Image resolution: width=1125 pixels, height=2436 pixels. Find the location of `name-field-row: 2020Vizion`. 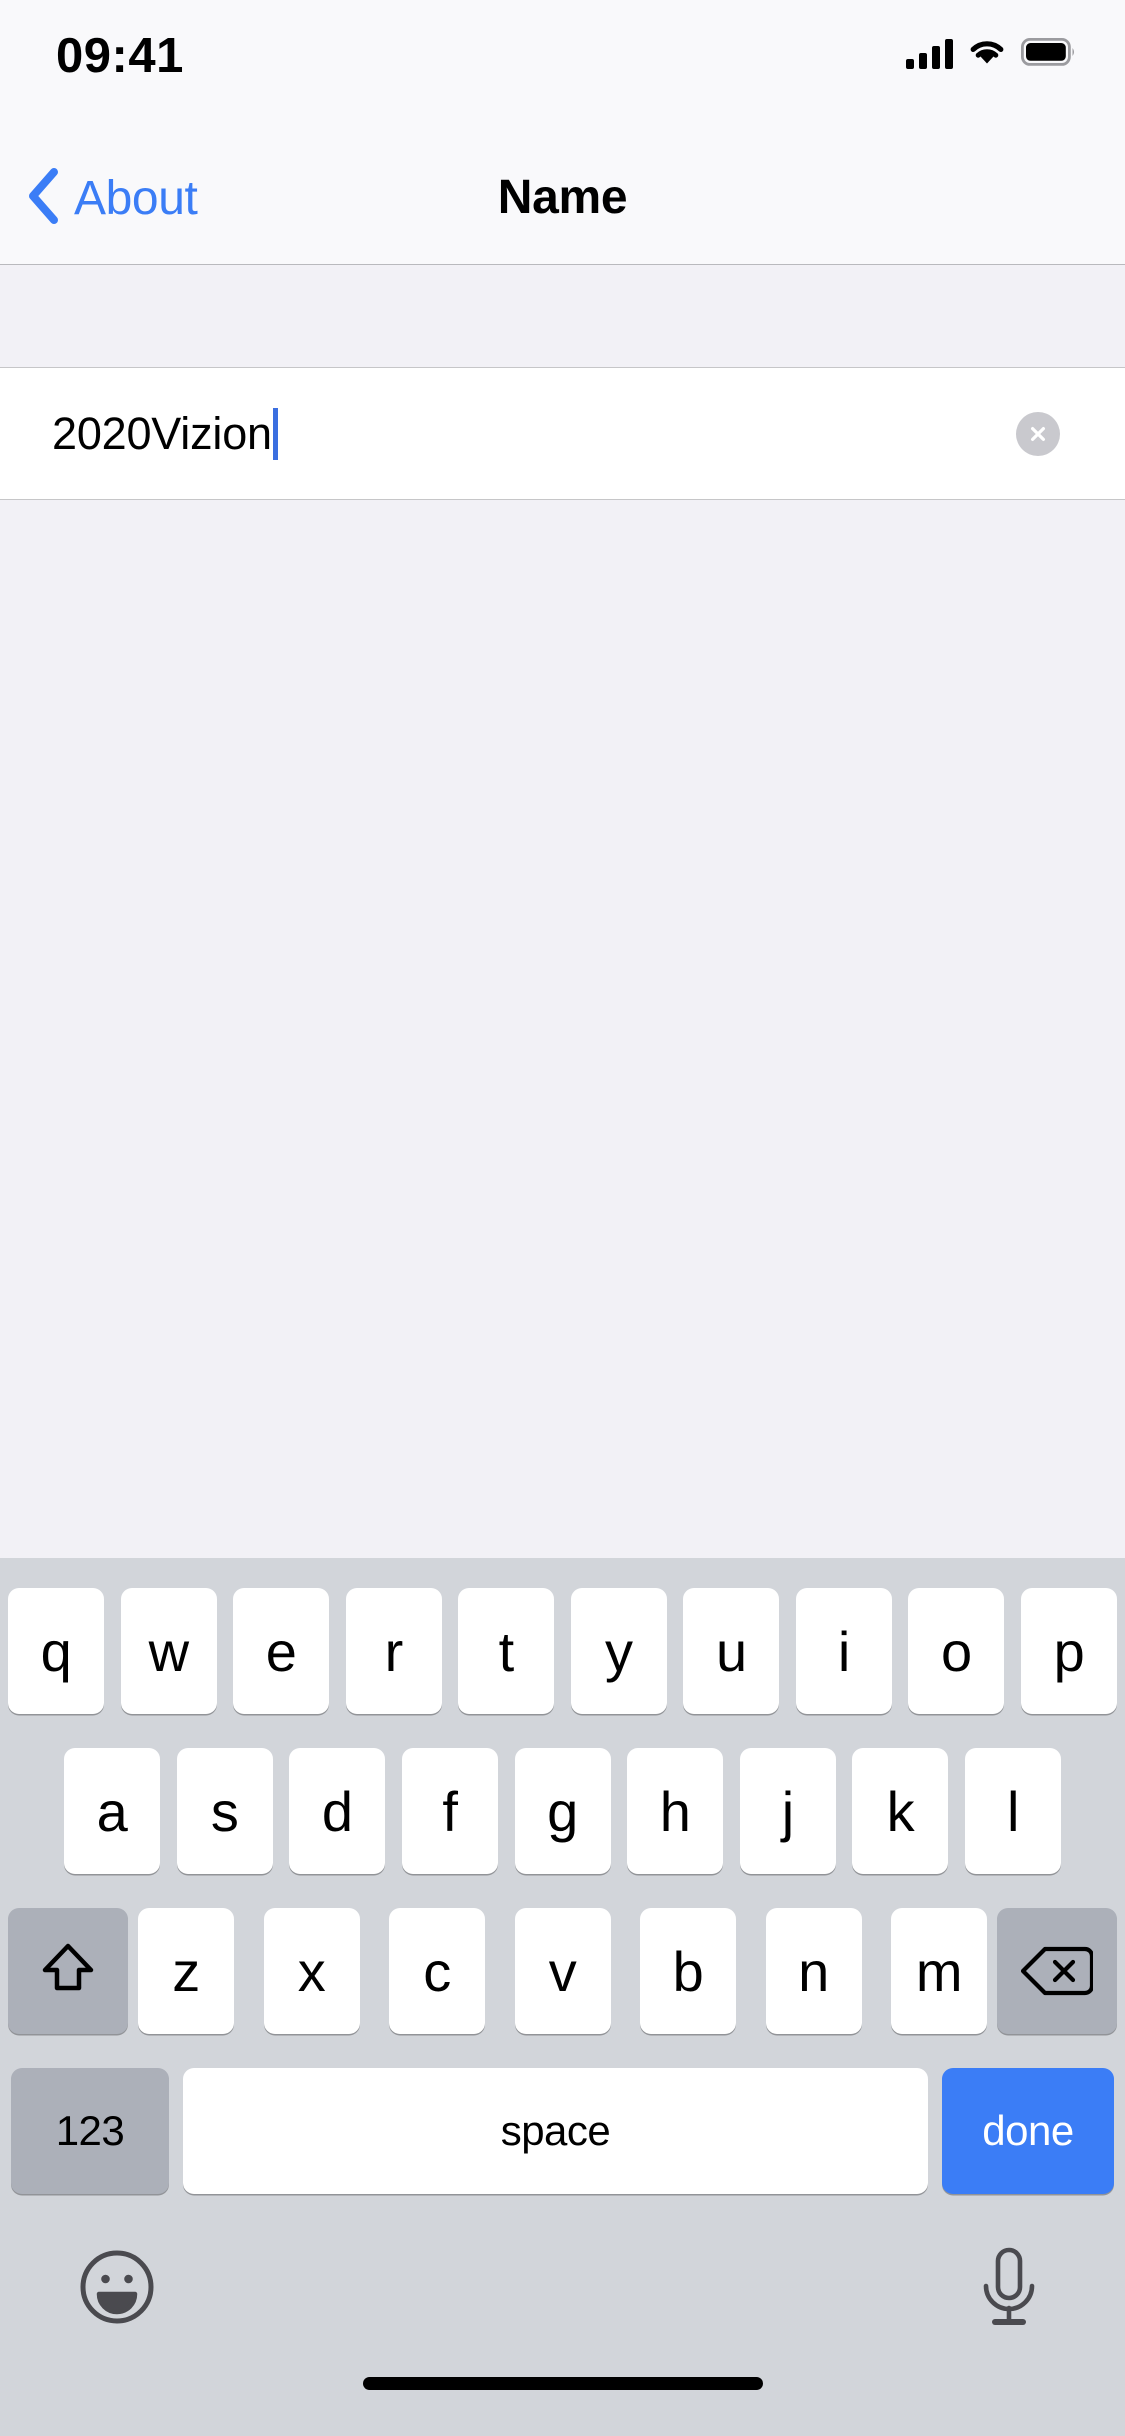

name-field-row: 2020Vizion is located at coordinates (562, 434).